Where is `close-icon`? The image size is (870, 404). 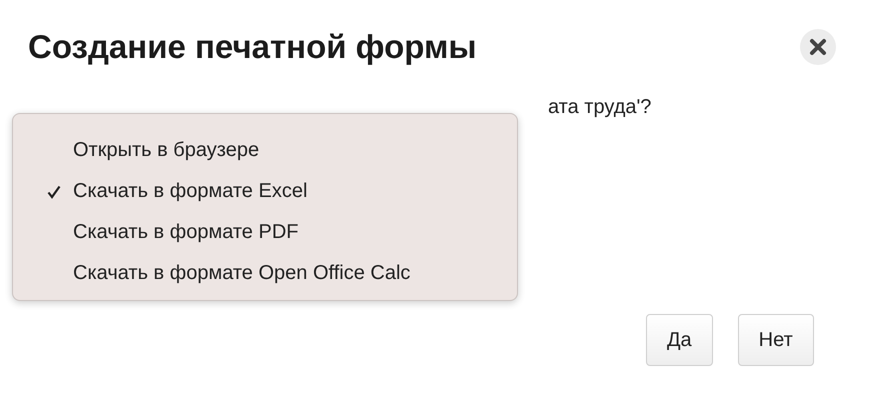 close-icon is located at coordinates (818, 47).